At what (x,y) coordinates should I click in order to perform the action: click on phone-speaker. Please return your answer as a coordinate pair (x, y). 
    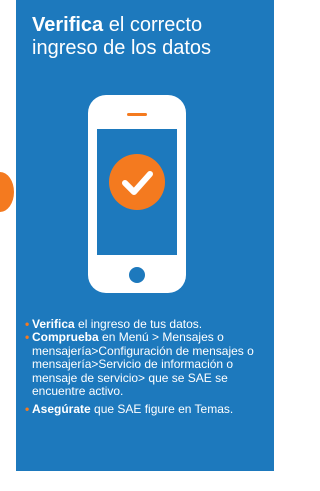
    Looking at the image, I should click on (137, 114).